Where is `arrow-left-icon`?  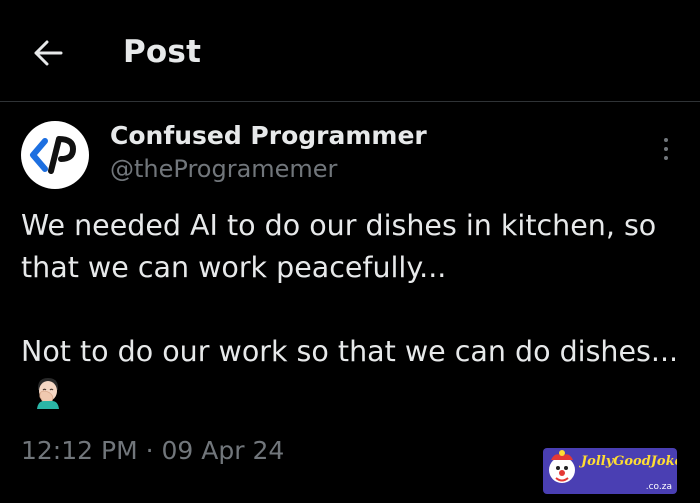 arrow-left-icon is located at coordinates (48, 53).